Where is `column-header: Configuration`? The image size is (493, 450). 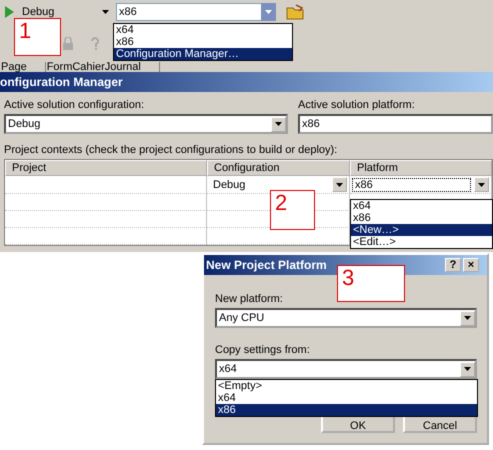 column-header: Configuration is located at coordinates (278, 168).